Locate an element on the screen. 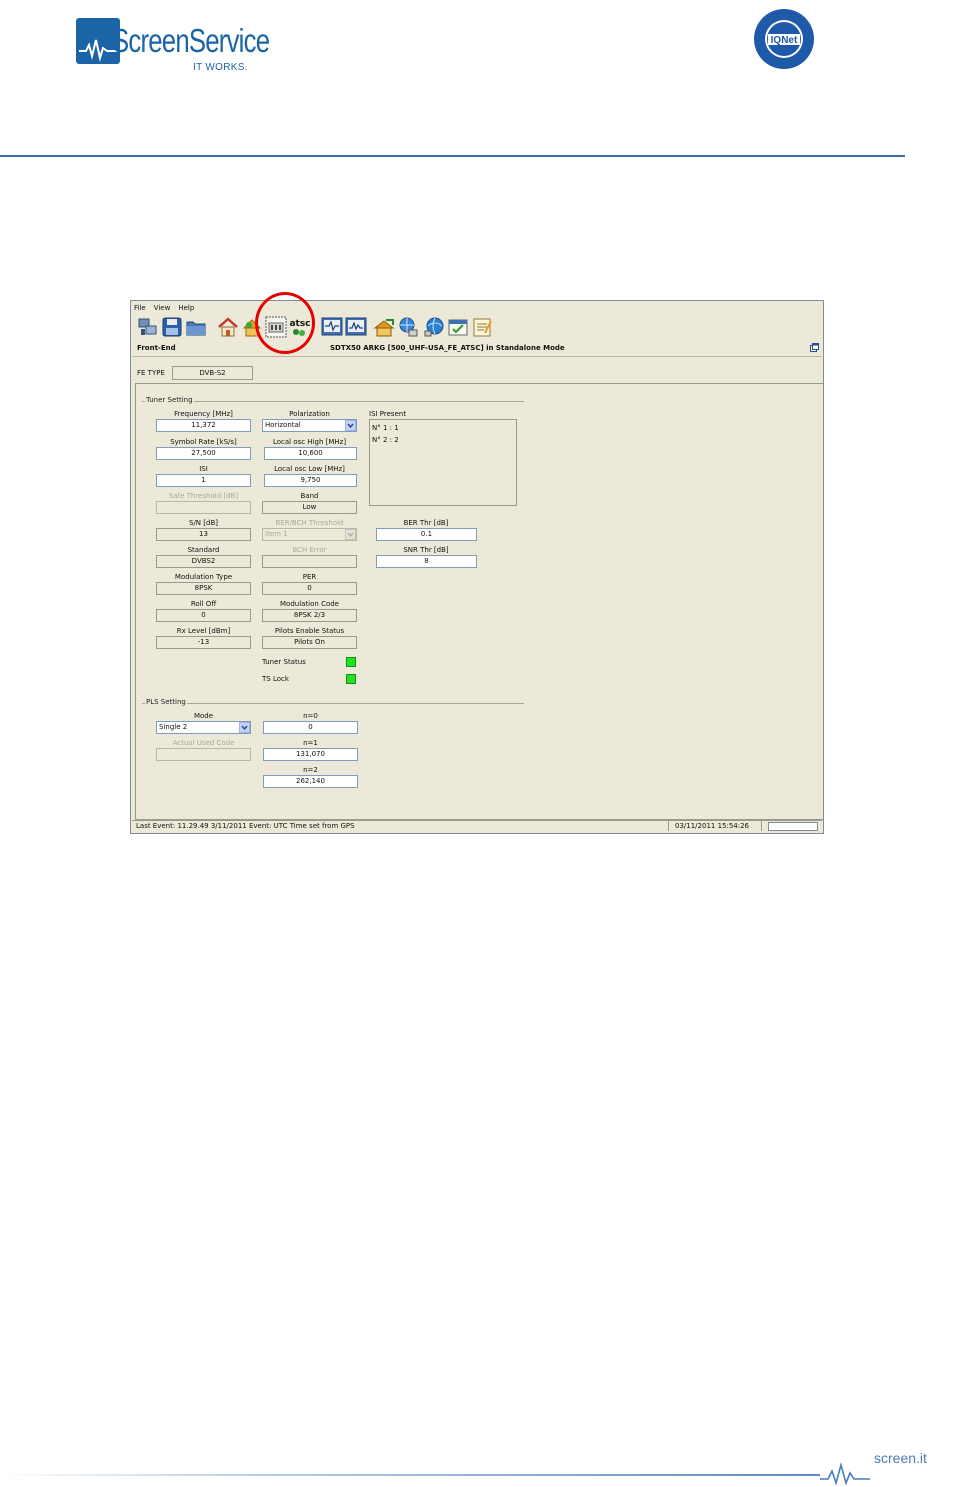 Image resolution: width=957 pixels, height=1487 pixels. save-button is located at coordinates (172, 327).